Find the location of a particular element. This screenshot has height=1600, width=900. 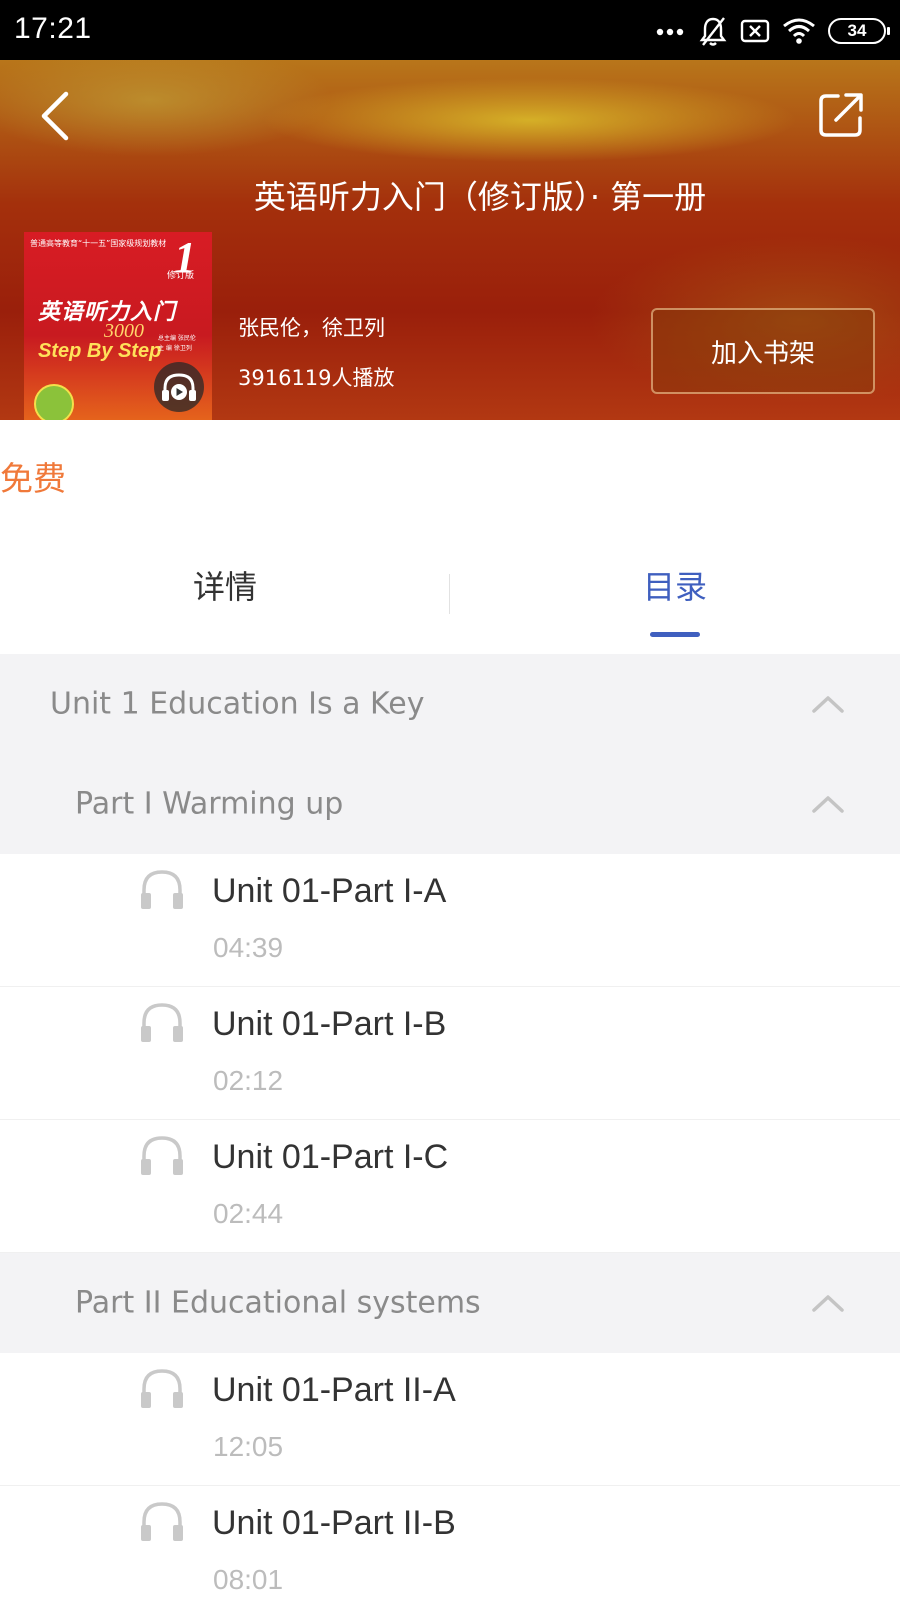

book-title: 英语听力入门（修订版）· 第一册 is located at coordinates (480, 197).